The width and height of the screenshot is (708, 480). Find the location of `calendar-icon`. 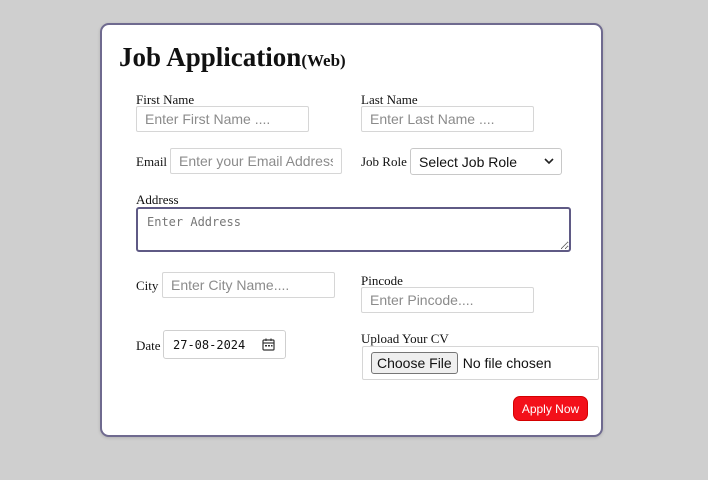

calendar-icon is located at coordinates (268, 344).